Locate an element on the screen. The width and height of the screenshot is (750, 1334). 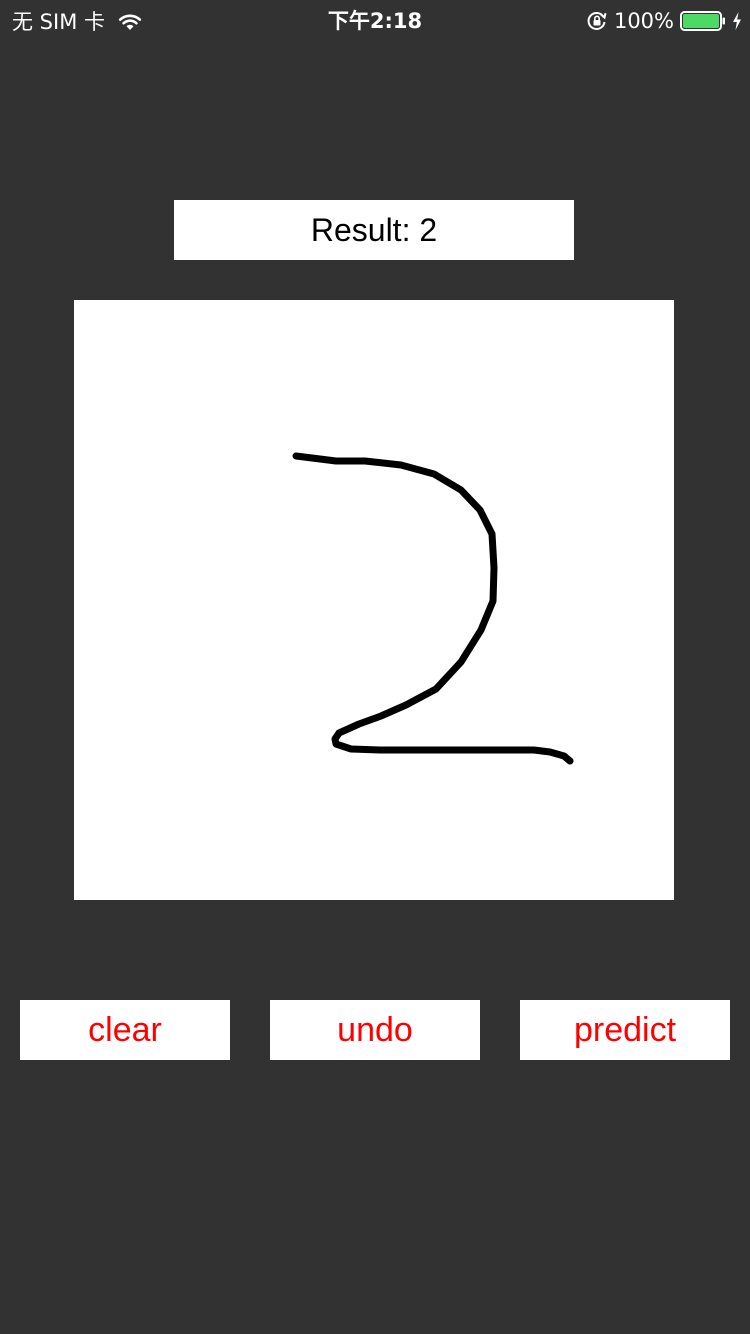
undo-button: undo is located at coordinates (375, 1030).